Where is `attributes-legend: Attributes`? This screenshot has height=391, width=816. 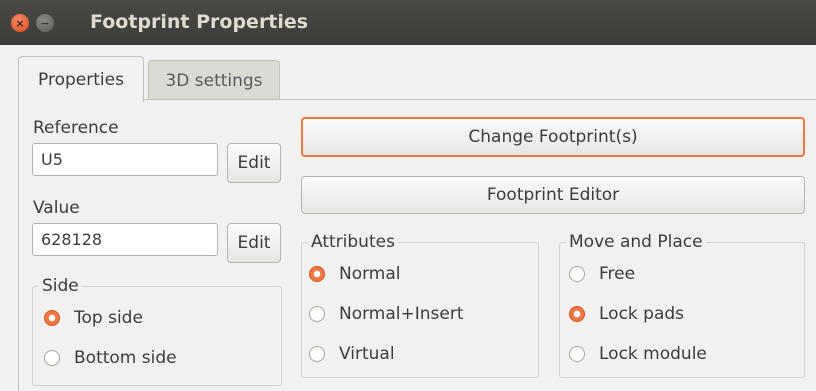
attributes-legend: Attributes is located at coordinates (353, 242).